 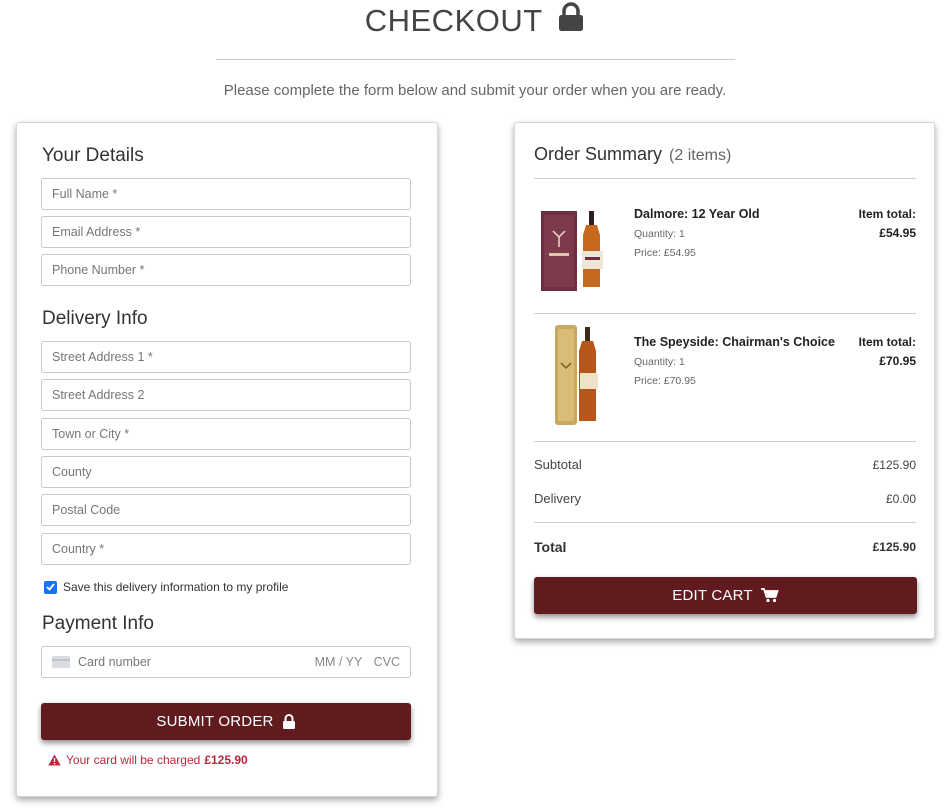 I want to click on subtotal-value: £125.90, so click(x=894, y=465).